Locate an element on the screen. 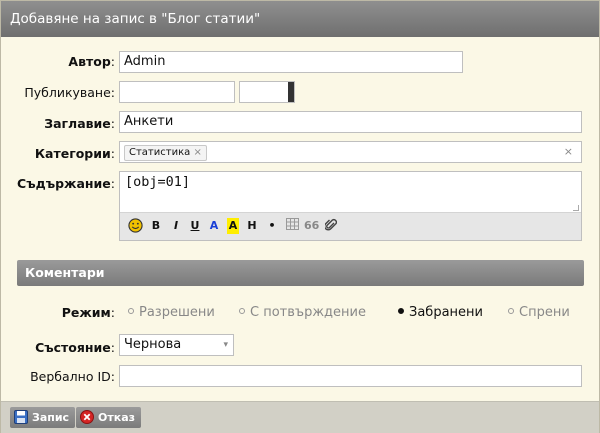 Image resolution: width=600 pixels, height=433 pixels. mode-label: Режим: is located at coordinates (88, 312).